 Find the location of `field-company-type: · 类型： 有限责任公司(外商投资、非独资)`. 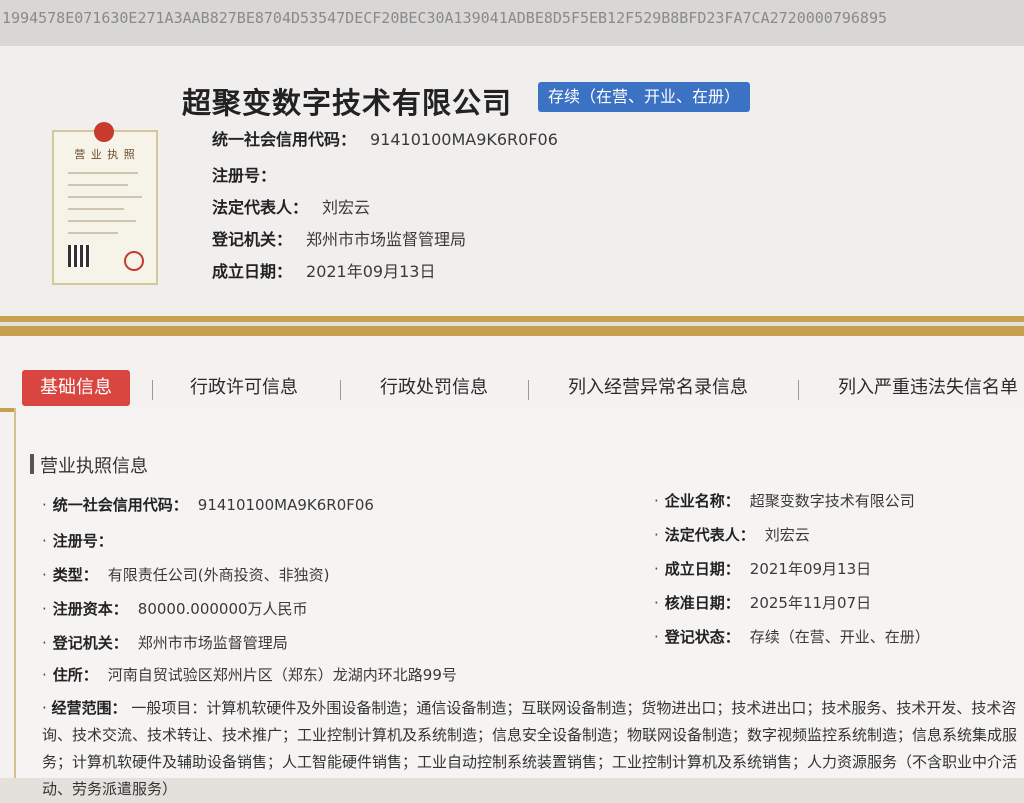

field-company-type: · 类型： 有限责任公司(外商投资、非独资) is located at coordinates (186, 575).